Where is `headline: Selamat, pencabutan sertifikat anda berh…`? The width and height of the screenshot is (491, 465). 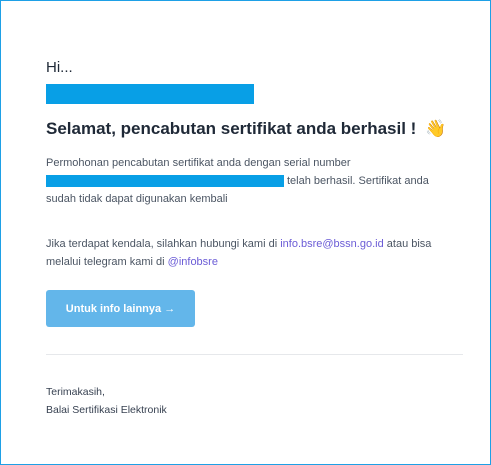 headline: Selamat, pencabutan sertifikat anda berh… is located at coordinates (246, 129).